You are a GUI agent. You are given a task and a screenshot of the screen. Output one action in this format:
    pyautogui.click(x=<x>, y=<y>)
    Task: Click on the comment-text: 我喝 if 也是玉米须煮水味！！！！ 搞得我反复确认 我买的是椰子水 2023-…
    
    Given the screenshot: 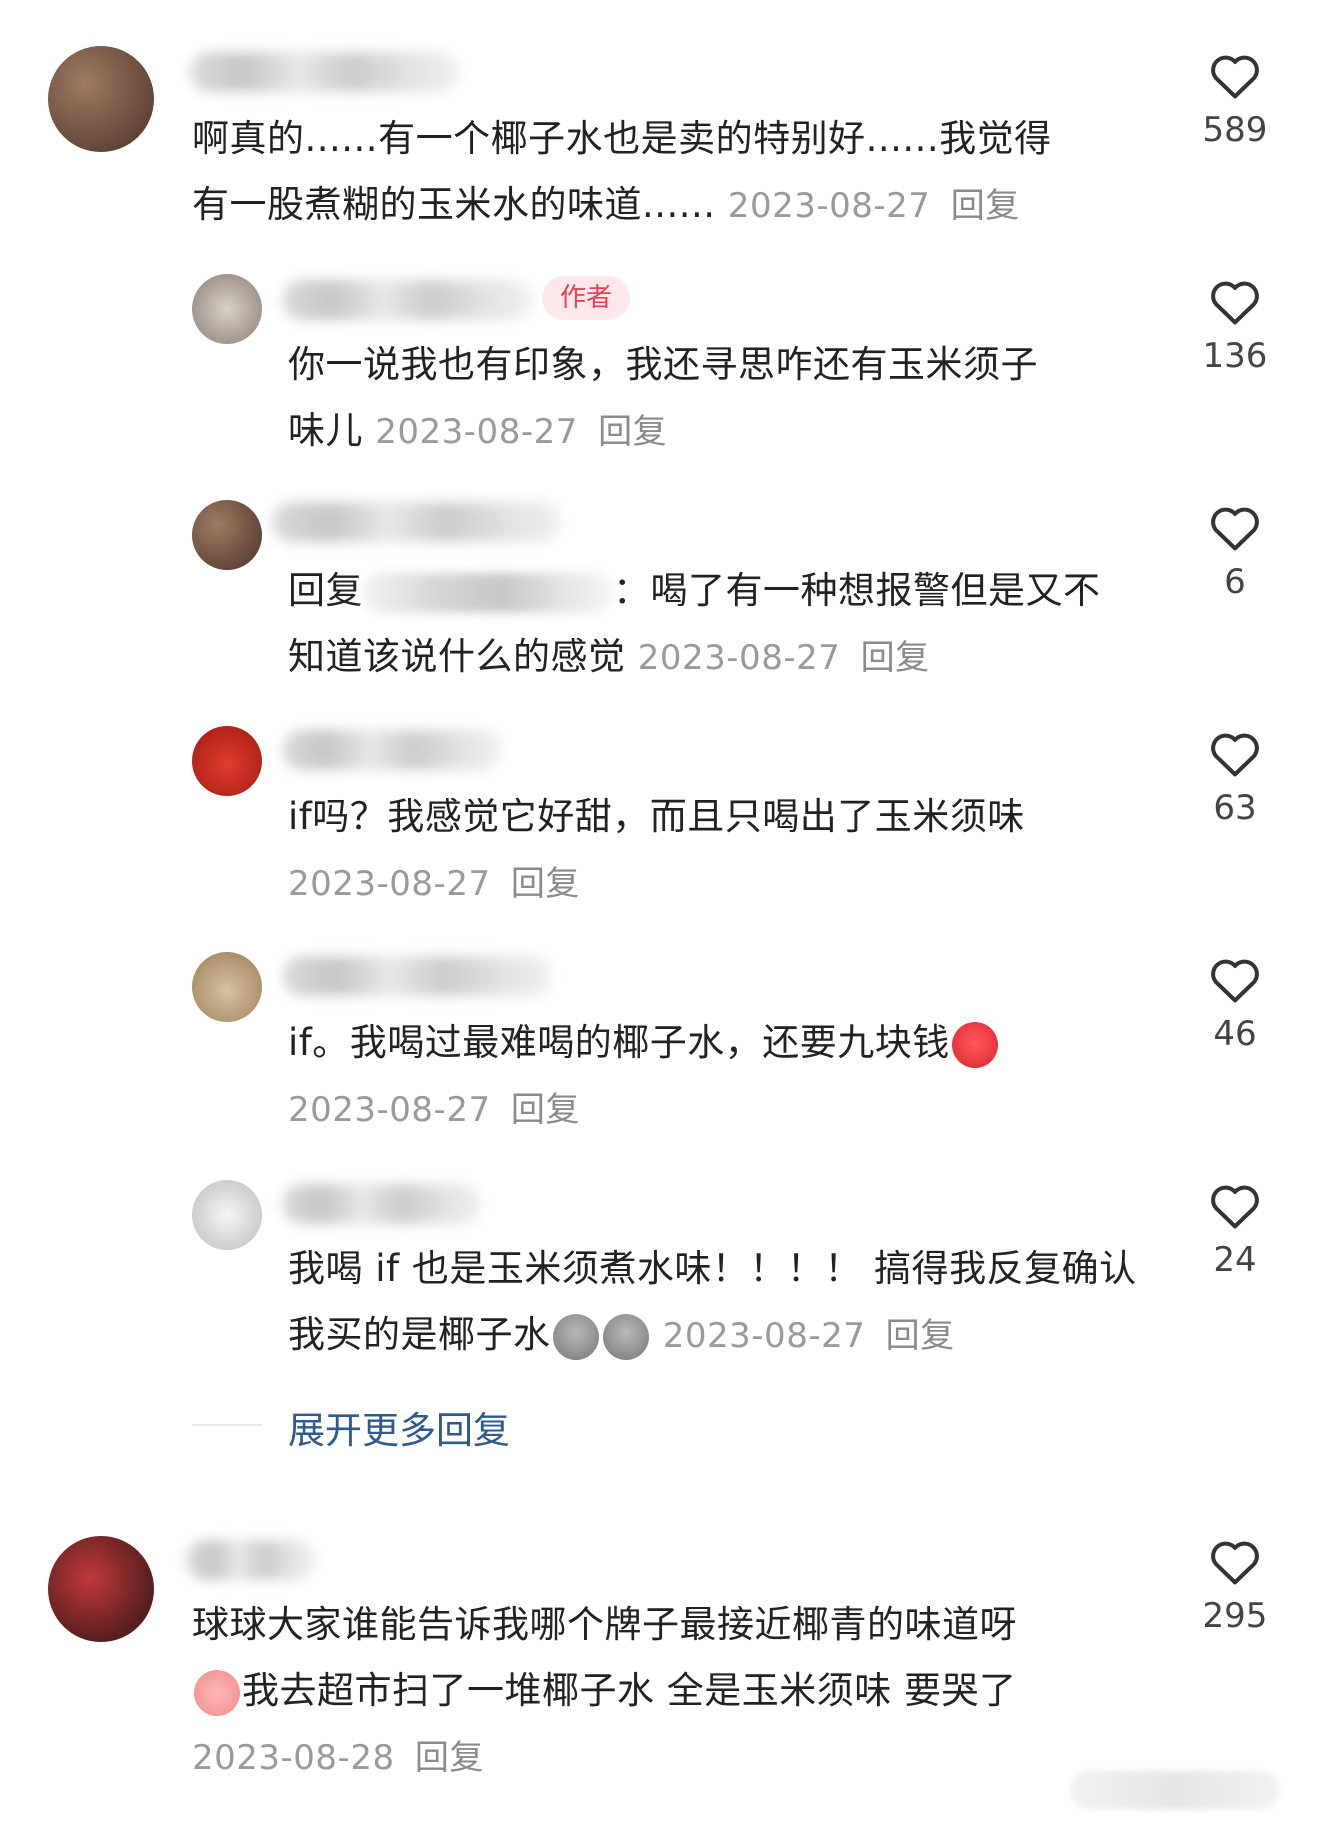 What is the action you would take?
    pyautogui.click(x=728, y=1302)
    